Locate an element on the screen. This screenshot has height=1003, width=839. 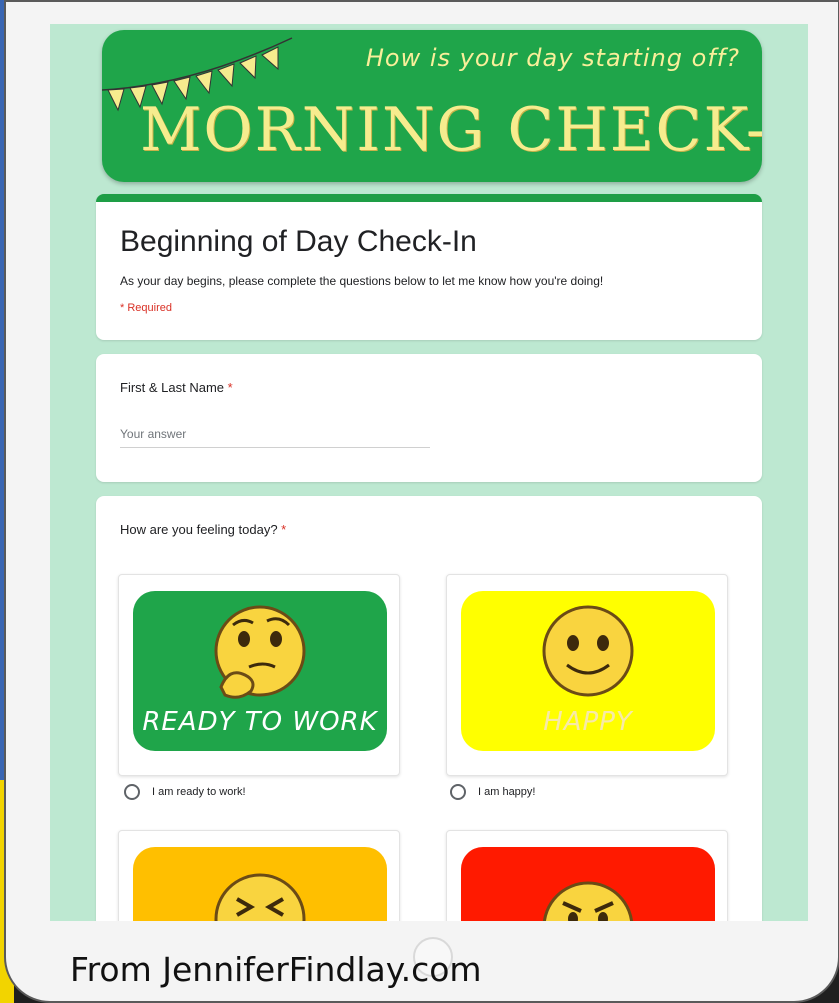
option-image-tired is located at coordinates (259, 875).